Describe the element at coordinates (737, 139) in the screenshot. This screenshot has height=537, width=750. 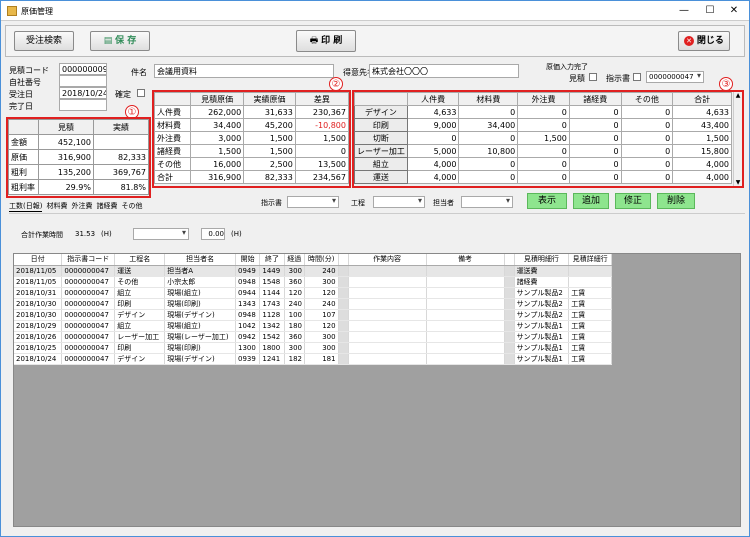
I see `process-table-scrollbar: ▲ ▼` at that location.